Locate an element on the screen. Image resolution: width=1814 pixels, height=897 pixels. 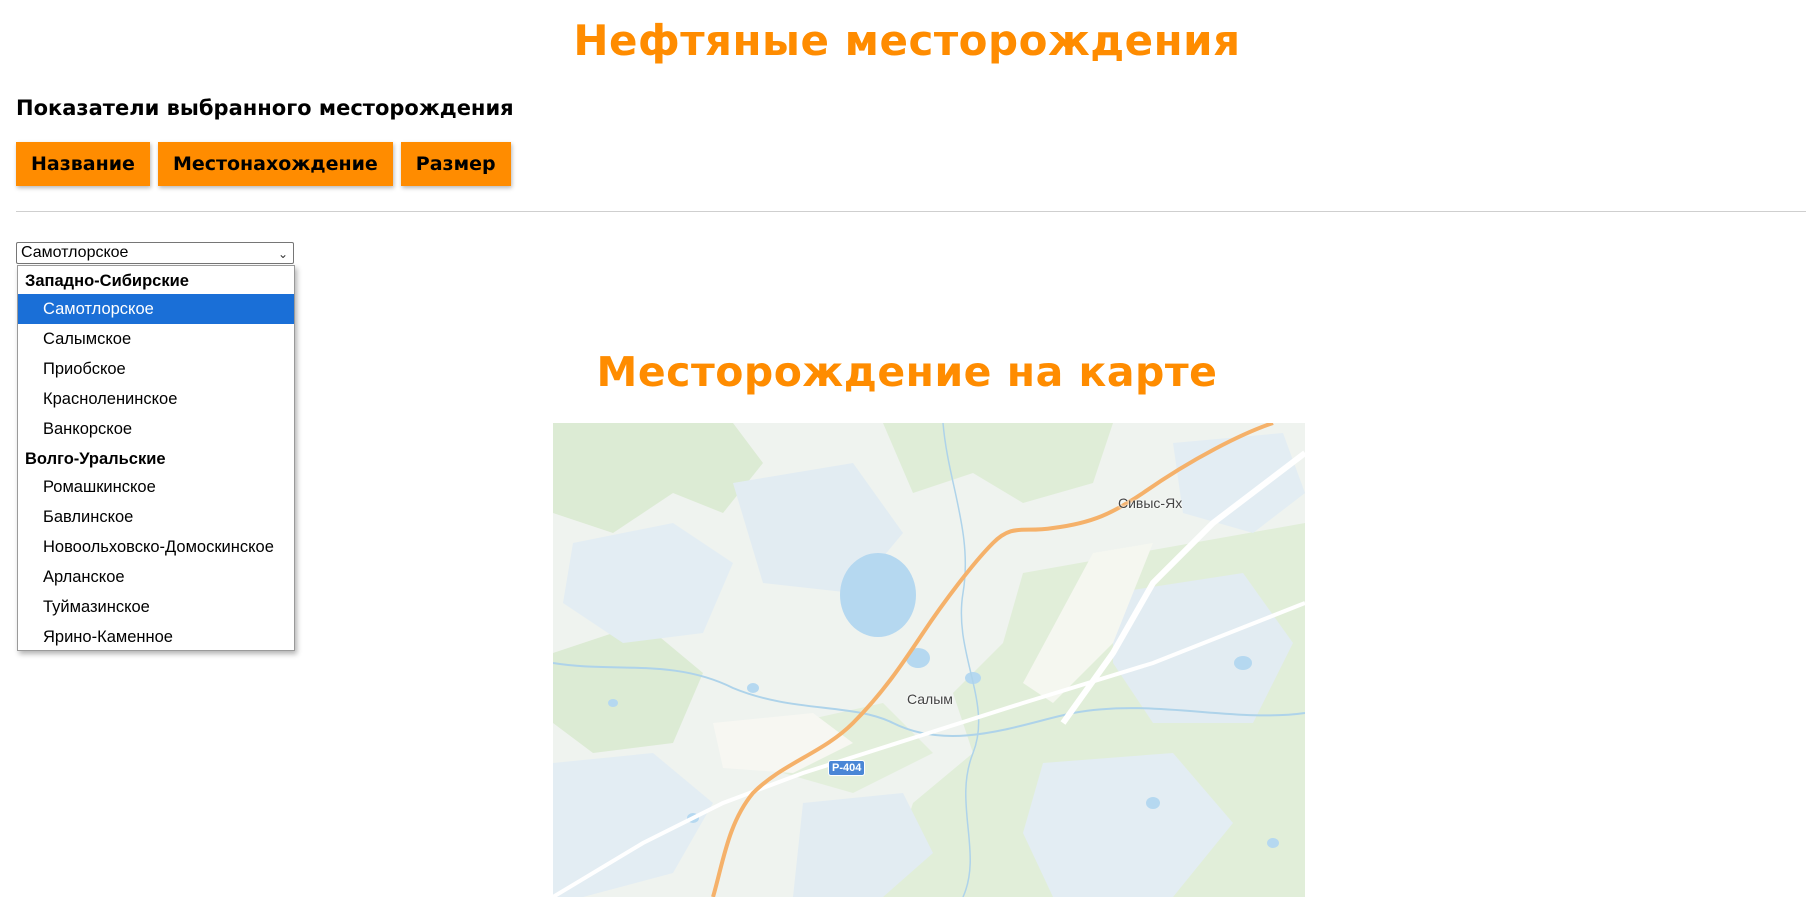
chevron-down-icon: ⌄ is located at coordinates (282, 254).